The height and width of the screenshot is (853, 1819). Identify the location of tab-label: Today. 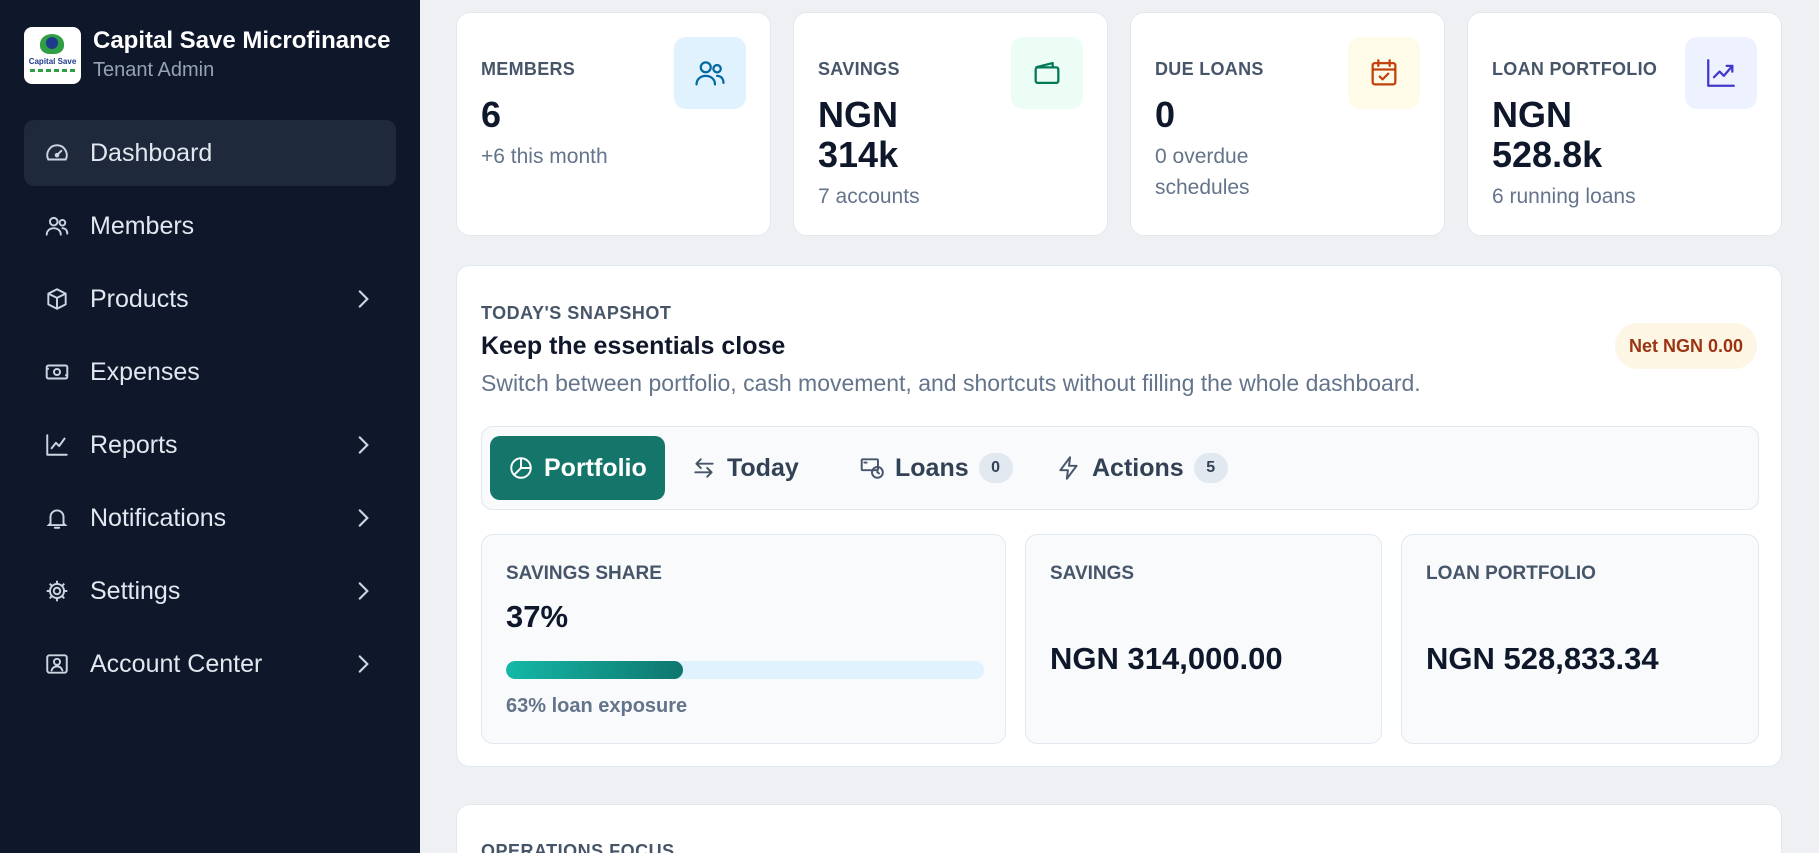
(763, 467).